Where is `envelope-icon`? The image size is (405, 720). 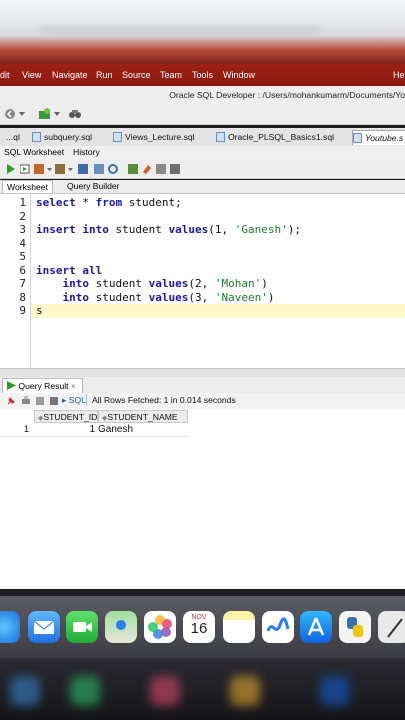
envelope-icon is located at coordinates (44, 627).